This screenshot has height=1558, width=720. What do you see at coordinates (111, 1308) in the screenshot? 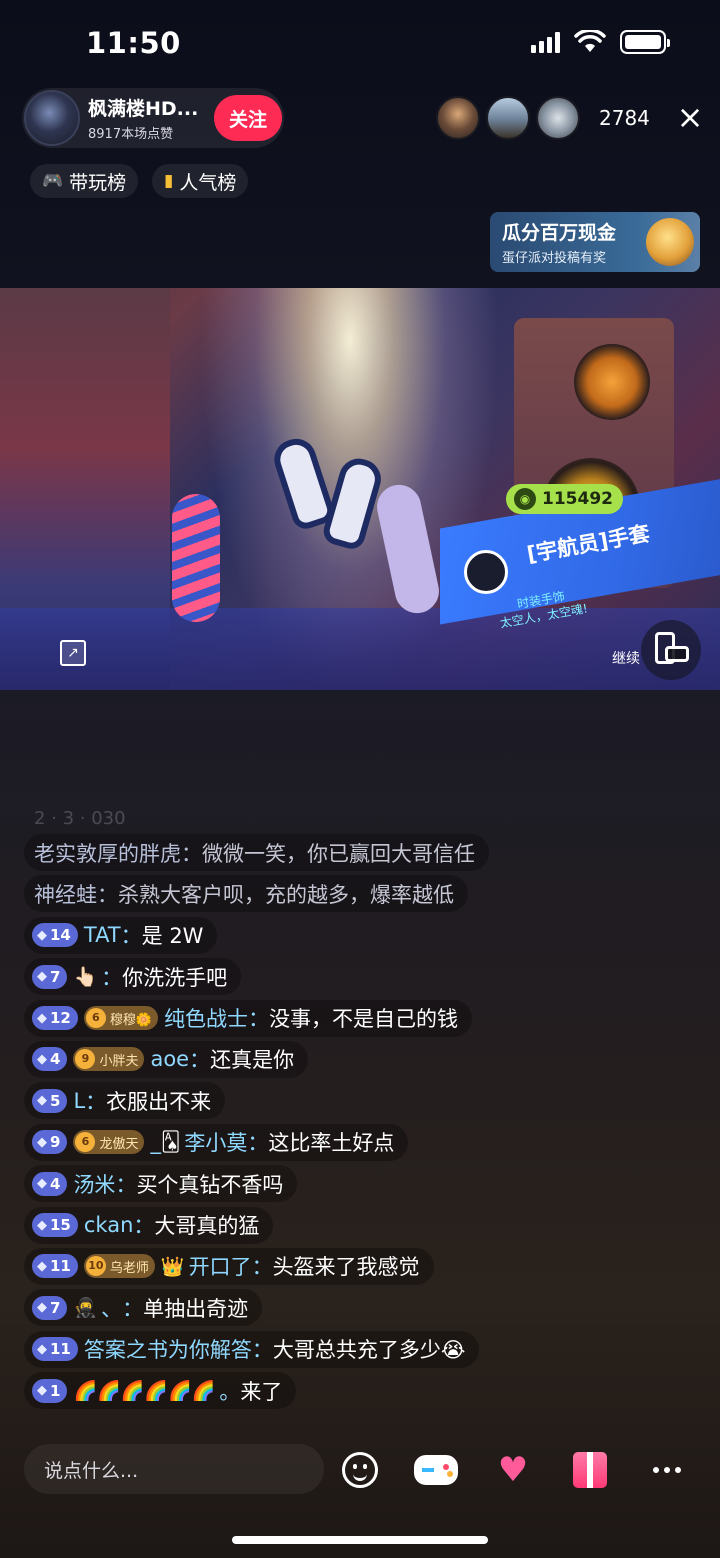
I see `user-name: 、` at bounding box center [111, 1308].